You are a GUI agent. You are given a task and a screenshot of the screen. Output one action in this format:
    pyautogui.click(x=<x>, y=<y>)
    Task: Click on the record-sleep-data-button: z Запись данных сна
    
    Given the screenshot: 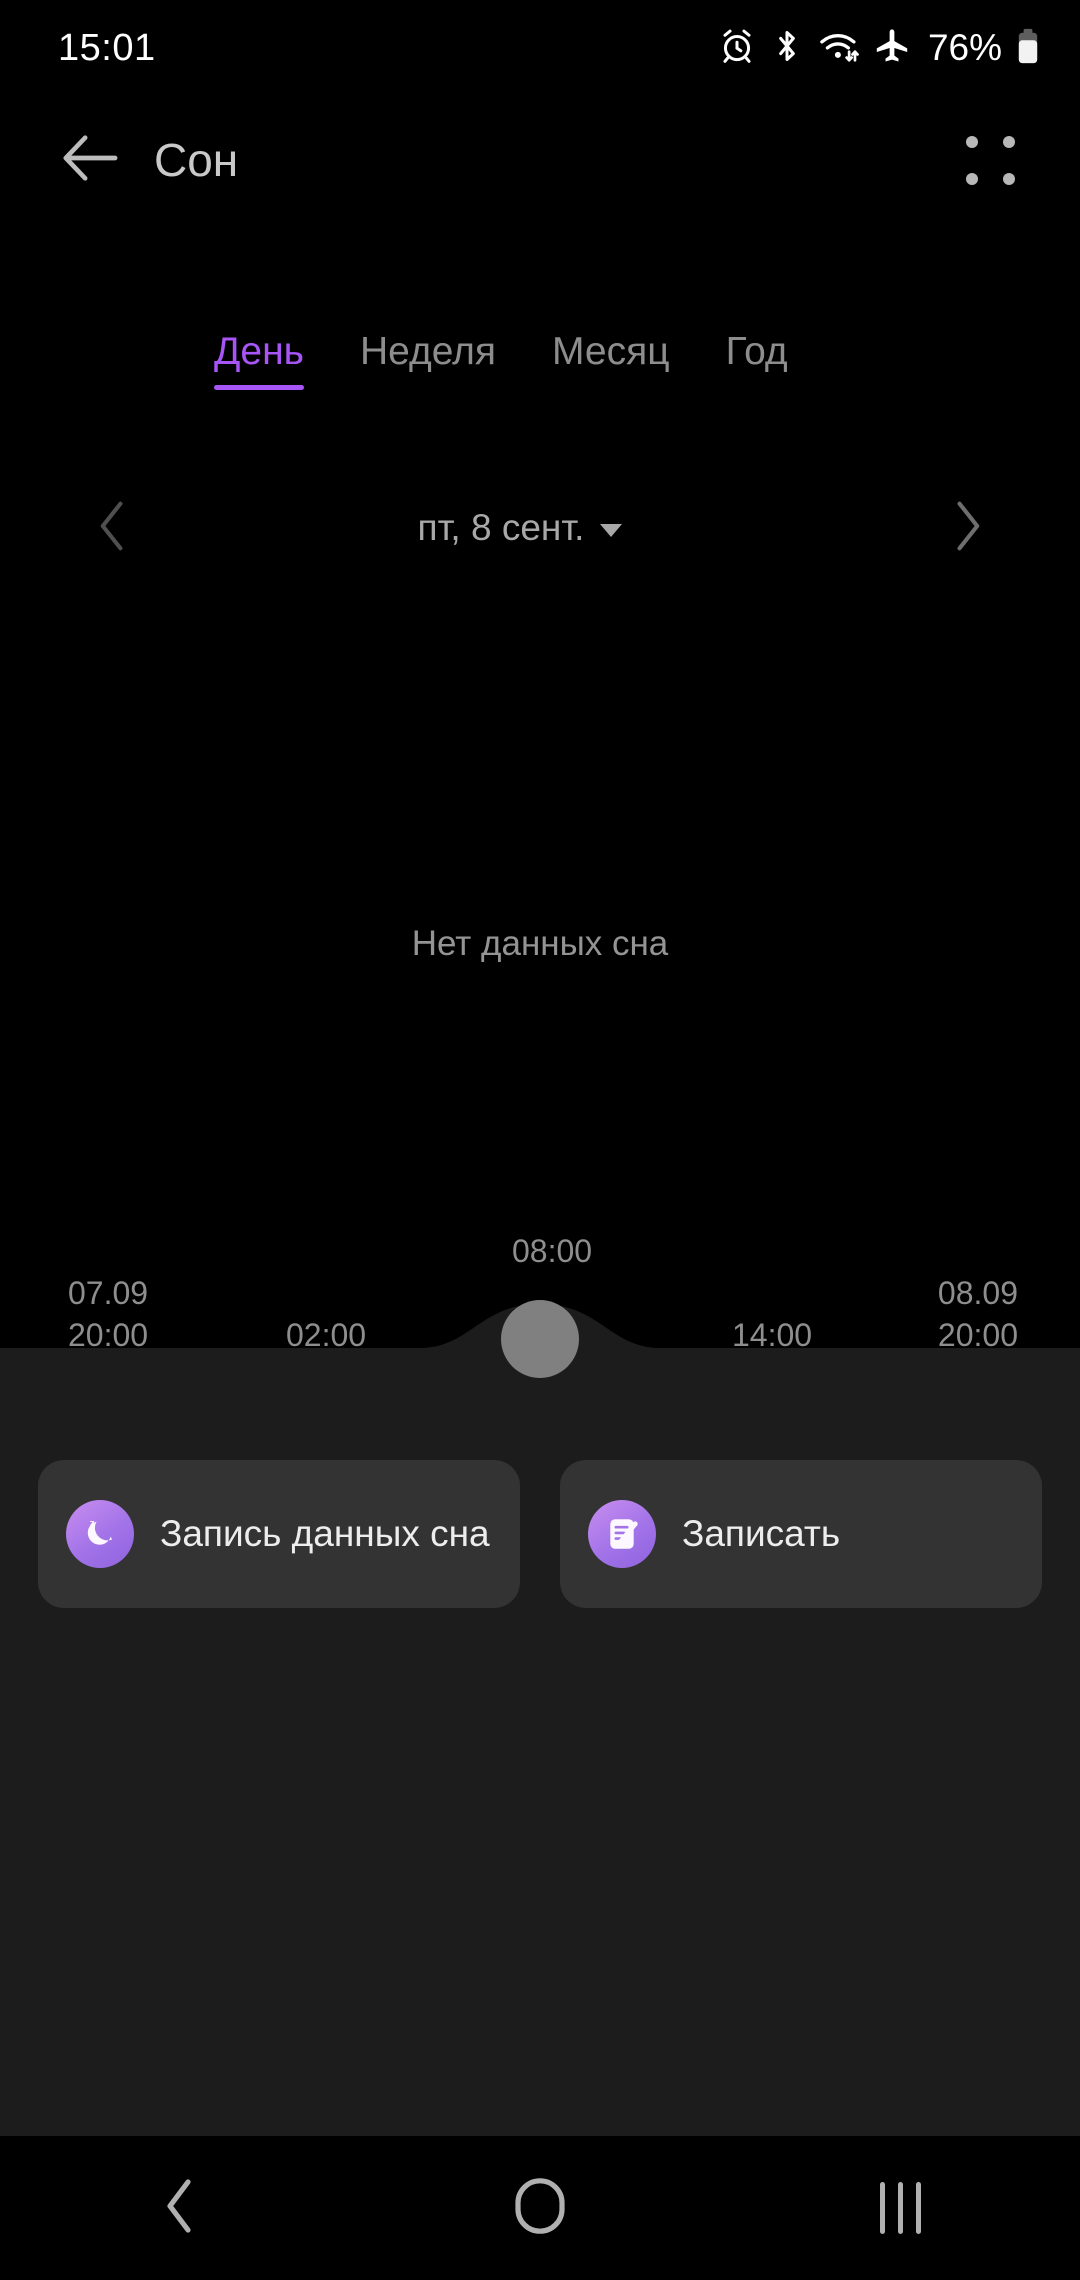 What is the action you would take?
    pyautogui.click(x=279, y=1534)
    